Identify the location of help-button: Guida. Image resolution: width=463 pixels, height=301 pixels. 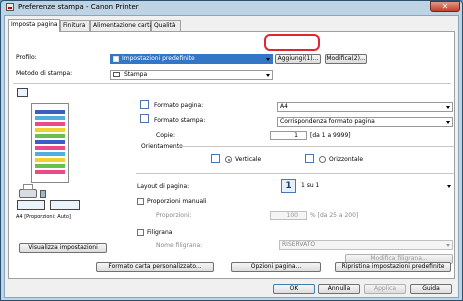
(431, 289).